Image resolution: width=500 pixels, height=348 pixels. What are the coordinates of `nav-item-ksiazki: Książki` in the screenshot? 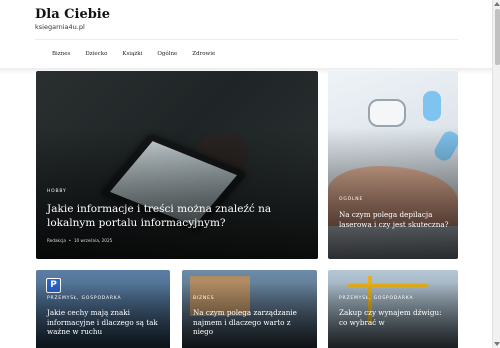 It's located at (132, 54).